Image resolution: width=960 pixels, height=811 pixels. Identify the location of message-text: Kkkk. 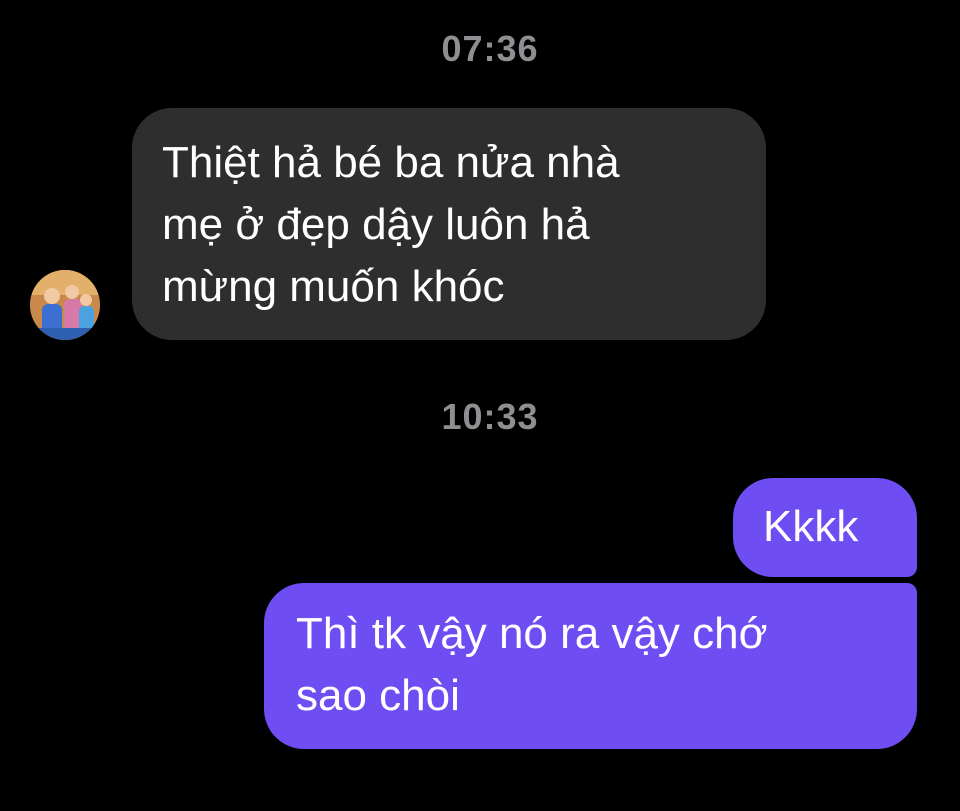
(811, 526).